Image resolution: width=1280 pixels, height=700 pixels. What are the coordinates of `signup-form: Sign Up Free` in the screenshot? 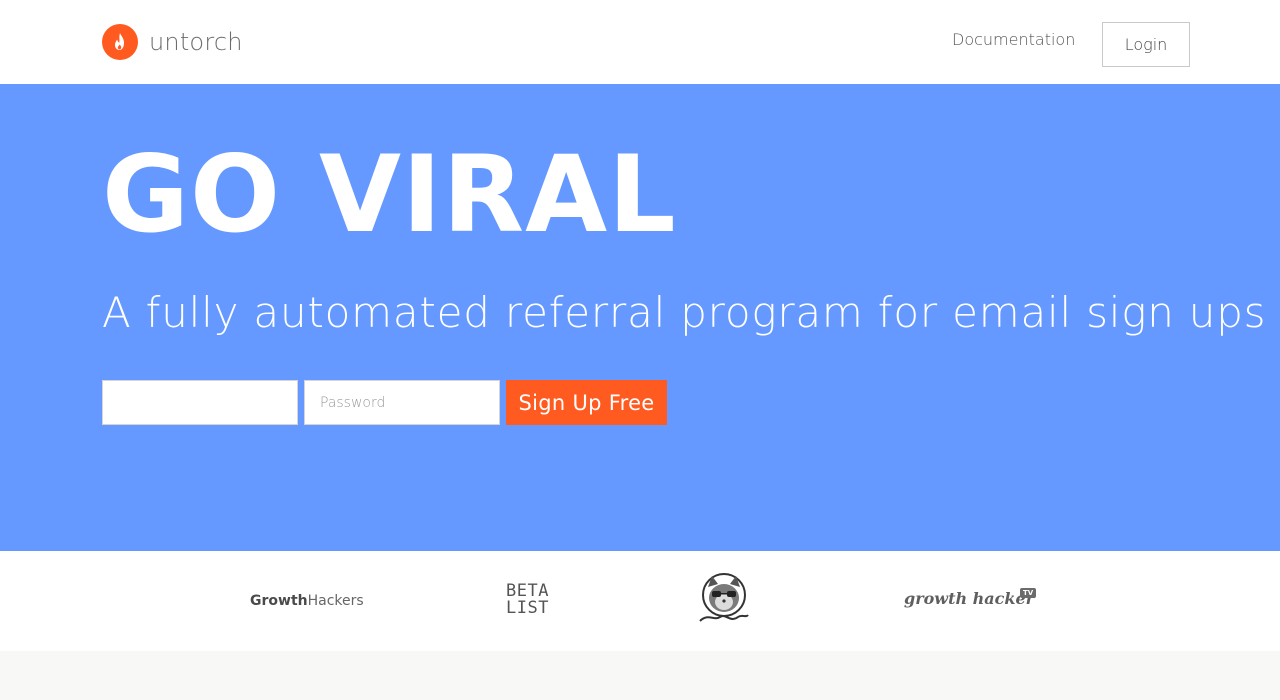 It's located at (384, 402).